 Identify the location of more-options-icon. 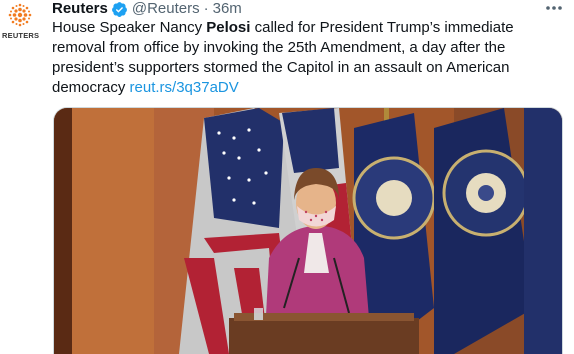
(554, 8).